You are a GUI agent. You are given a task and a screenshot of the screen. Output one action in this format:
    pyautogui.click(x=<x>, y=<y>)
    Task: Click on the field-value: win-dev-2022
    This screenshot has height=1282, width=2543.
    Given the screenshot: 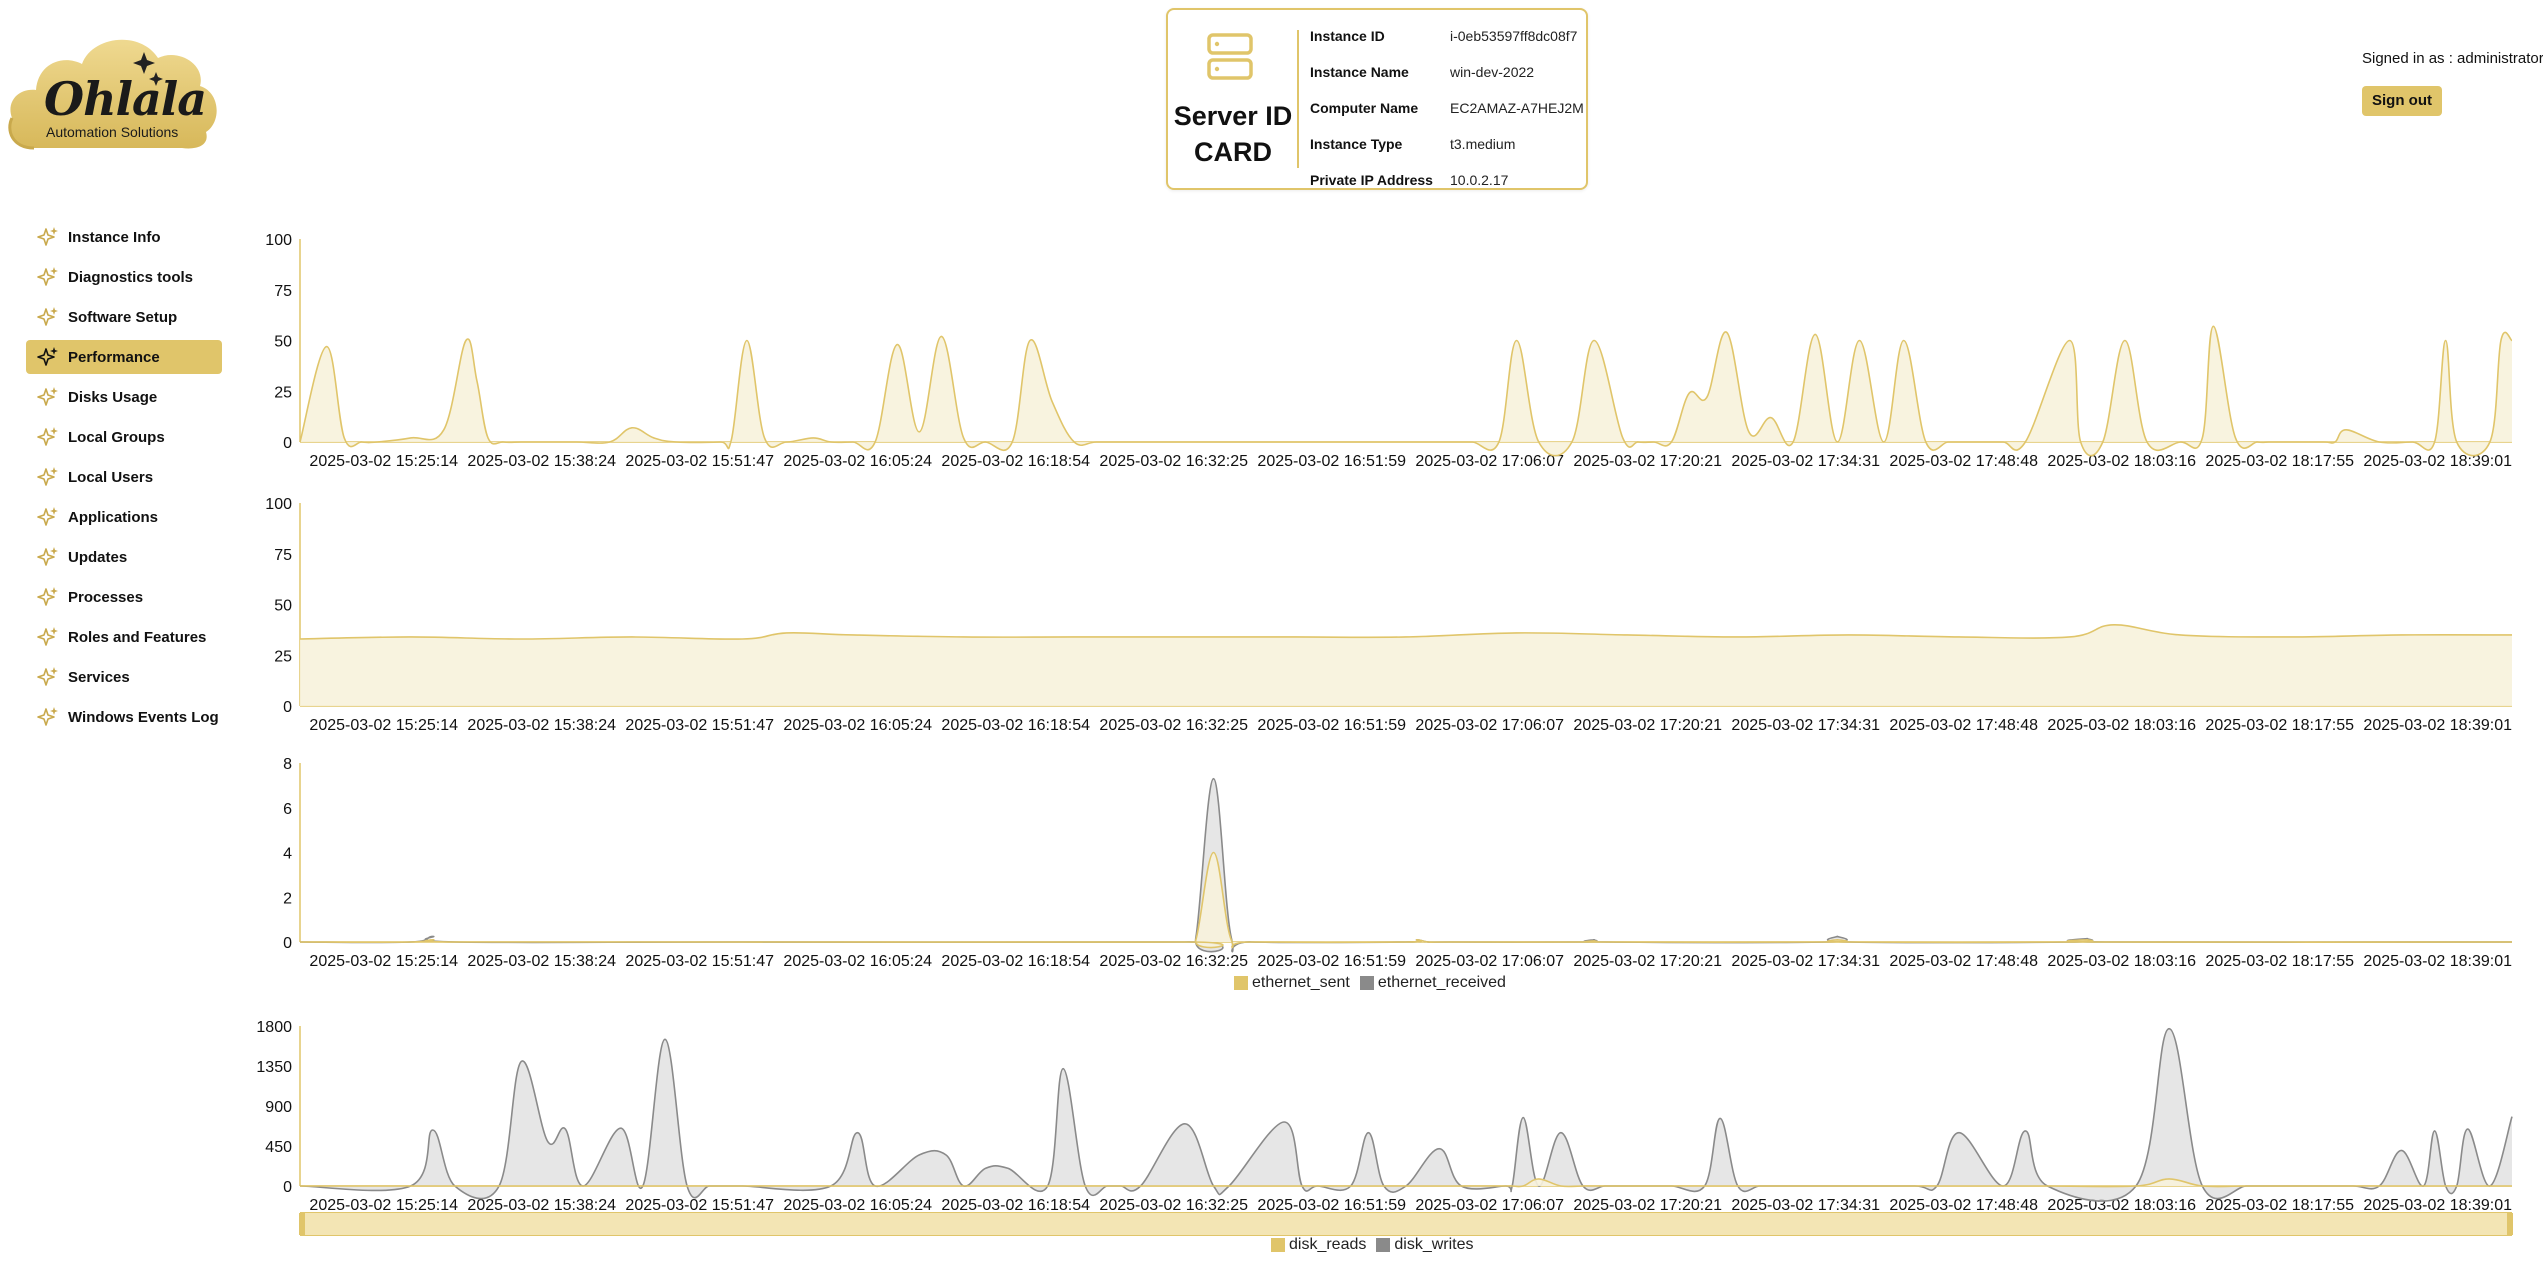 What is the action you would take?
    pyautogui.click(x=1492, y=72)
    